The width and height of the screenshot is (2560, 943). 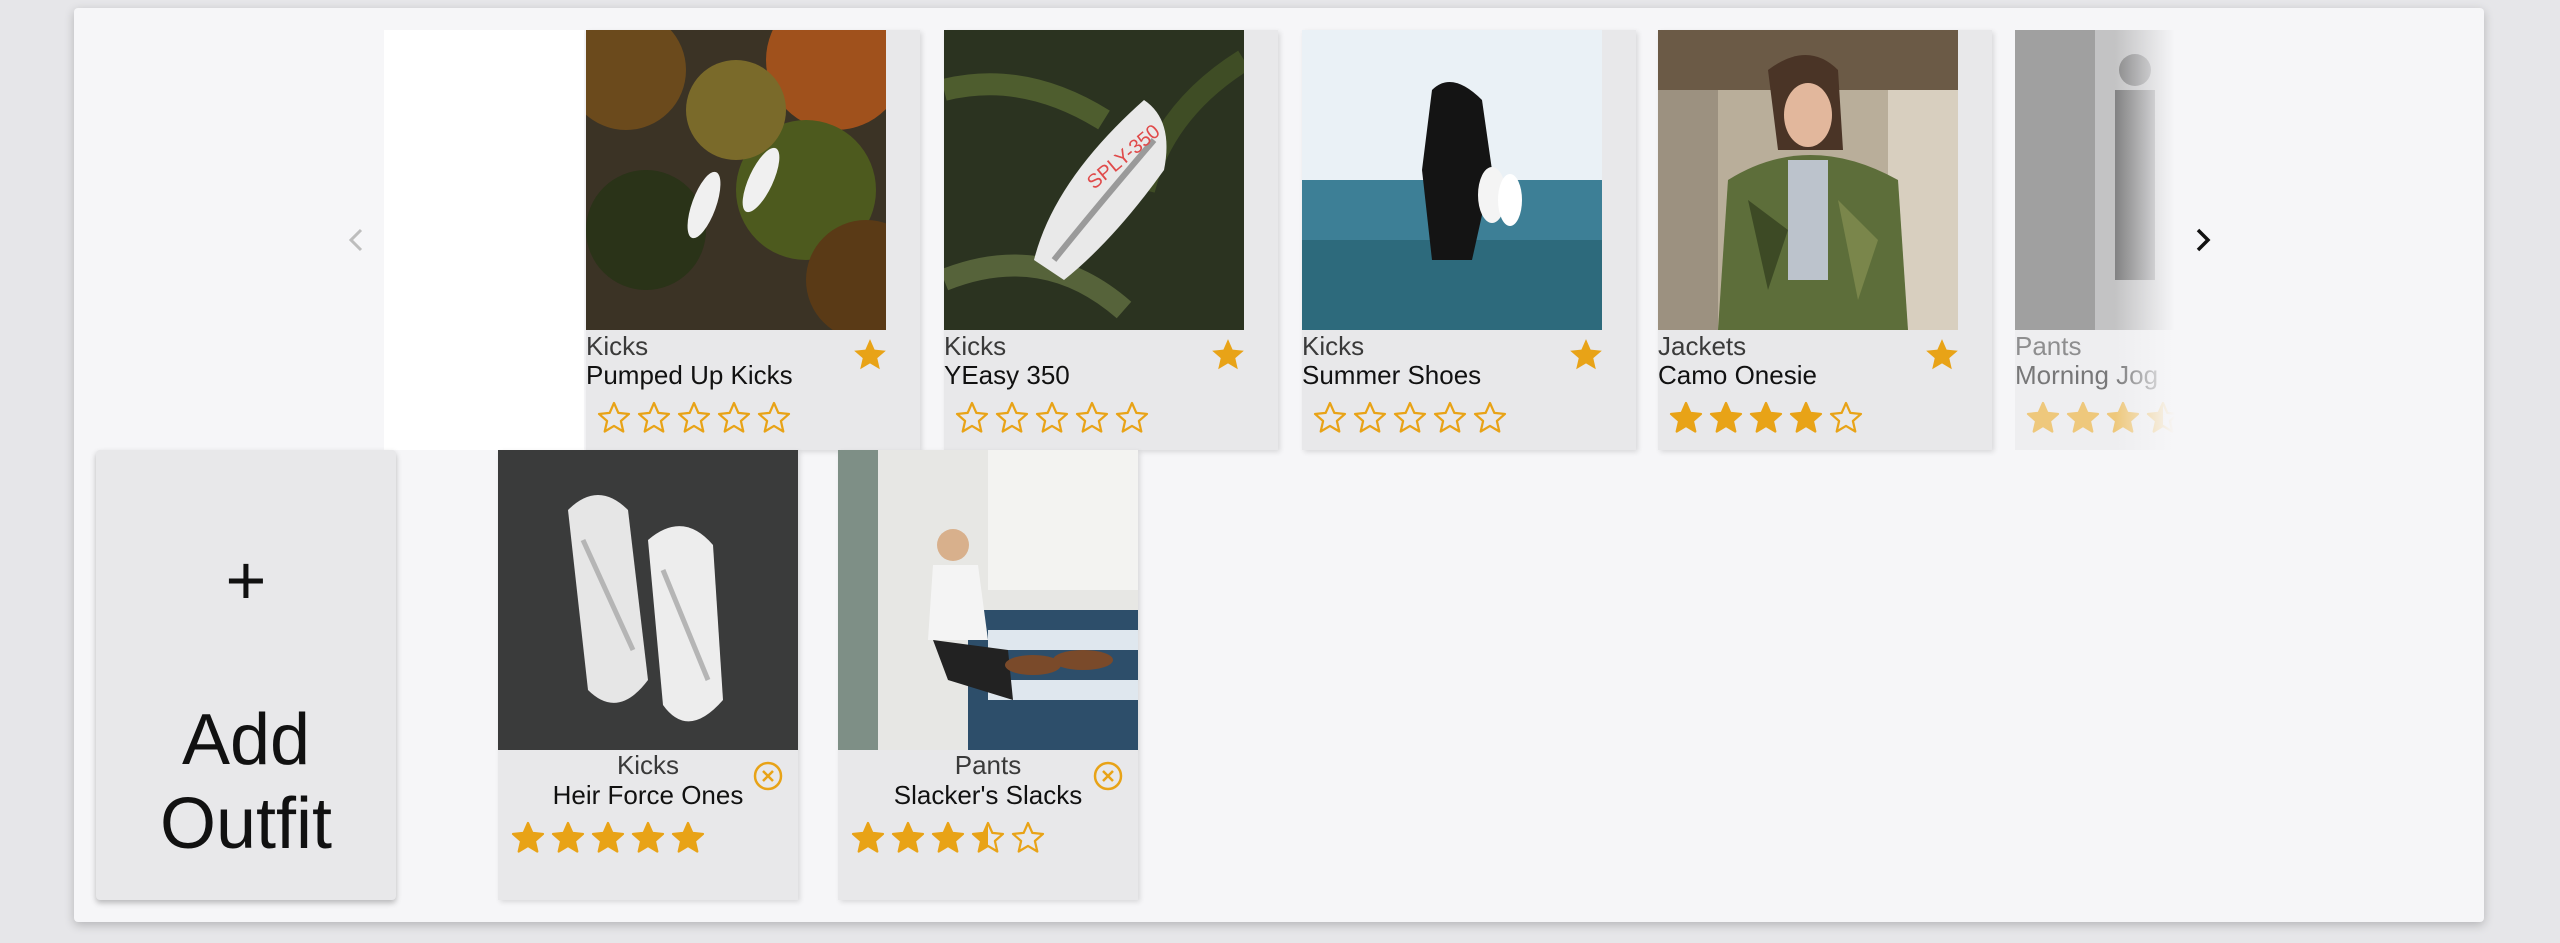 I want to click on chevron-right-icon, so click(x=2203, y=240).